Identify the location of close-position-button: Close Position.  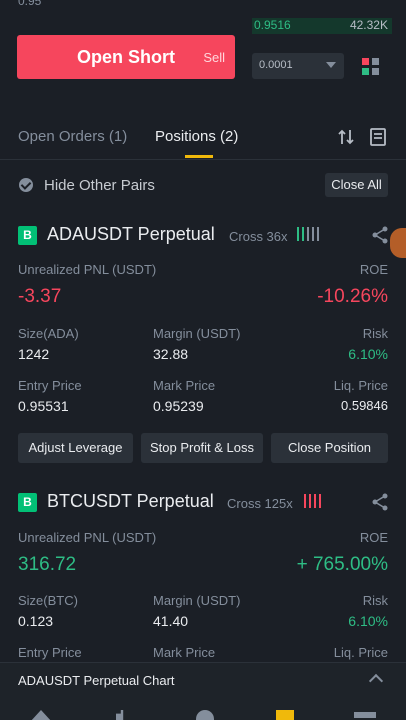
(329, 448).